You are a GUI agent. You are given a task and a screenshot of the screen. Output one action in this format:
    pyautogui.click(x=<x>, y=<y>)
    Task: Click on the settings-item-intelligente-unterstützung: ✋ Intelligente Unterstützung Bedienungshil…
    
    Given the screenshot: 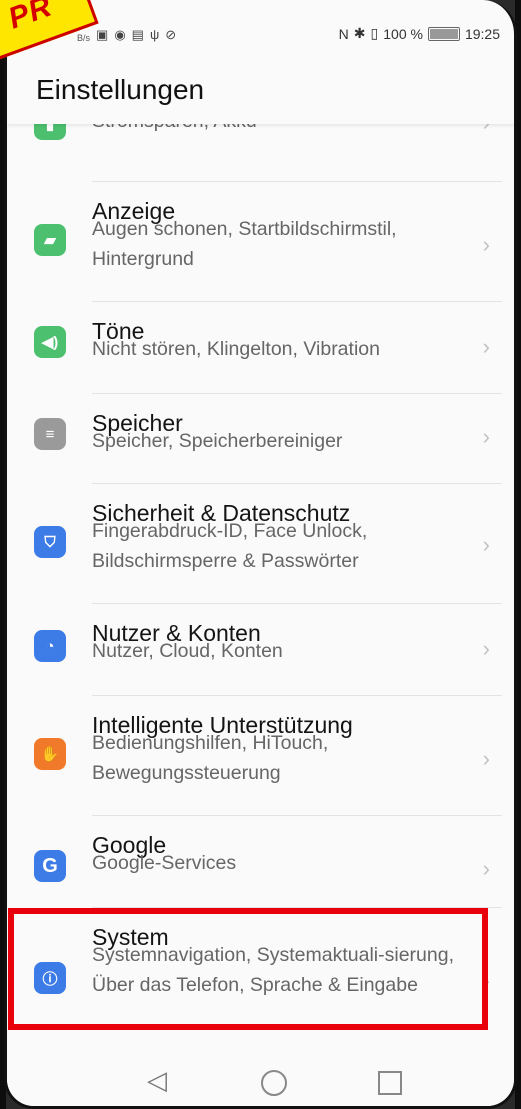 What is the action you would take?
    pyautogui.click(x=260, y=756)
    